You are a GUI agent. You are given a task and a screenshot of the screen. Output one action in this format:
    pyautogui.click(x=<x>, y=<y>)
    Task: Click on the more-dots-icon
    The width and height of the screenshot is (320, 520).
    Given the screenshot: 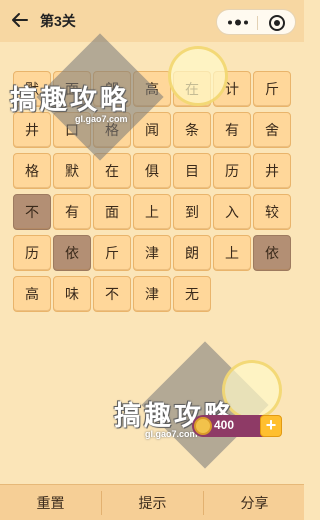 What is the action you would take?
    pyautogui.click(x=238, y=22)
    